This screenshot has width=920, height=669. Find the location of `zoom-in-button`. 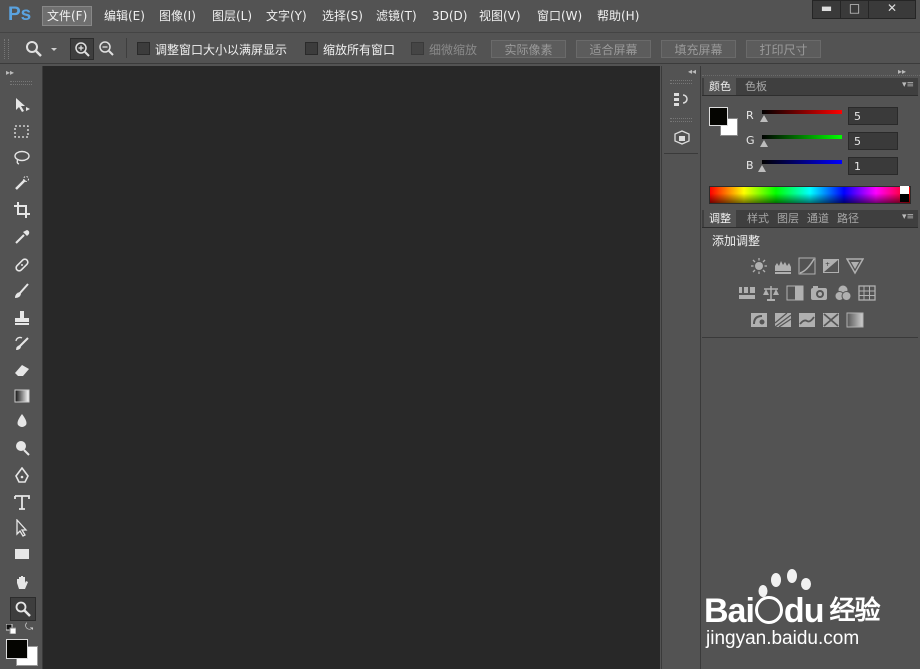

zoom-in-button is located at coordinates (82, 49).